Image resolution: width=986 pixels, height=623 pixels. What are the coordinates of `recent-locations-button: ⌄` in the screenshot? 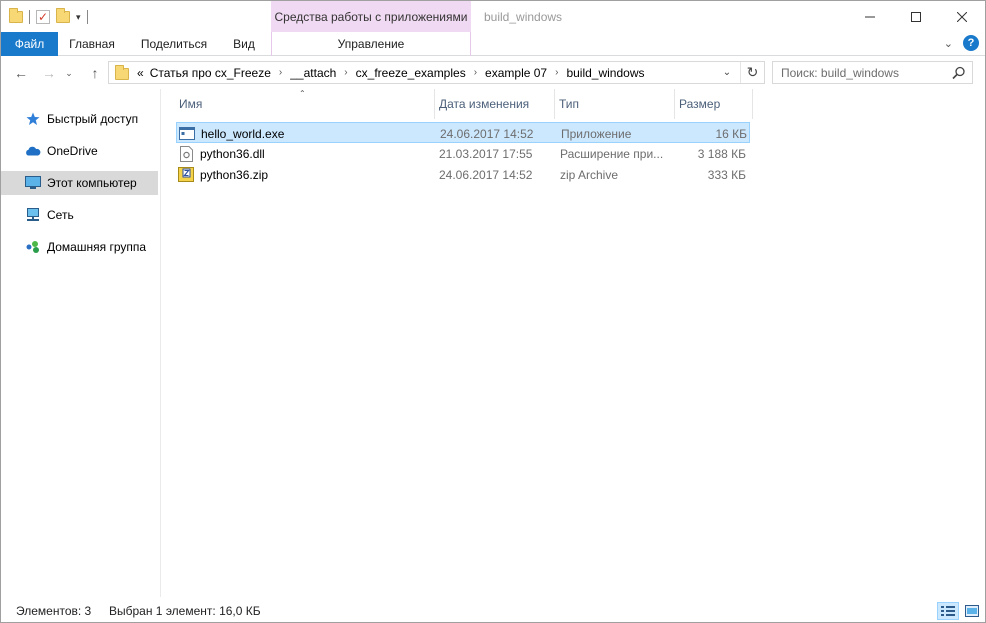 It's located at (69, 73).